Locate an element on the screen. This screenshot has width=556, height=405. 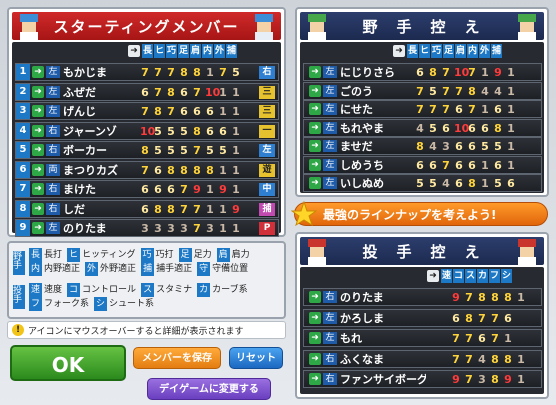
column-header: ス is located at coordinates (470, 276).